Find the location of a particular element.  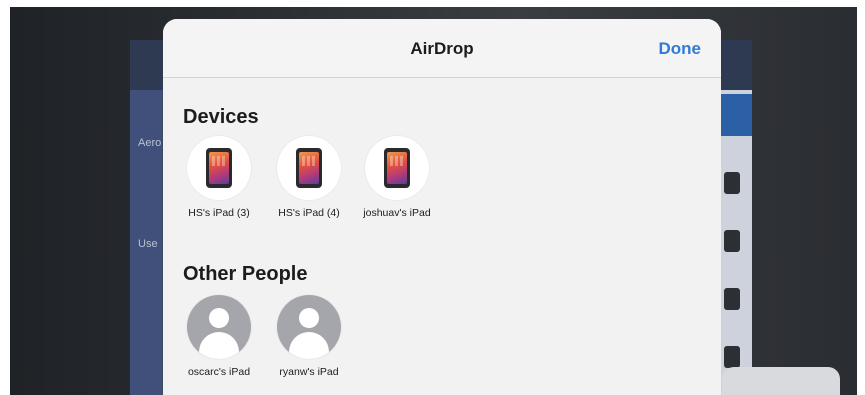

device-label: HS's iPad (4) is located at coordinates (309, 213).